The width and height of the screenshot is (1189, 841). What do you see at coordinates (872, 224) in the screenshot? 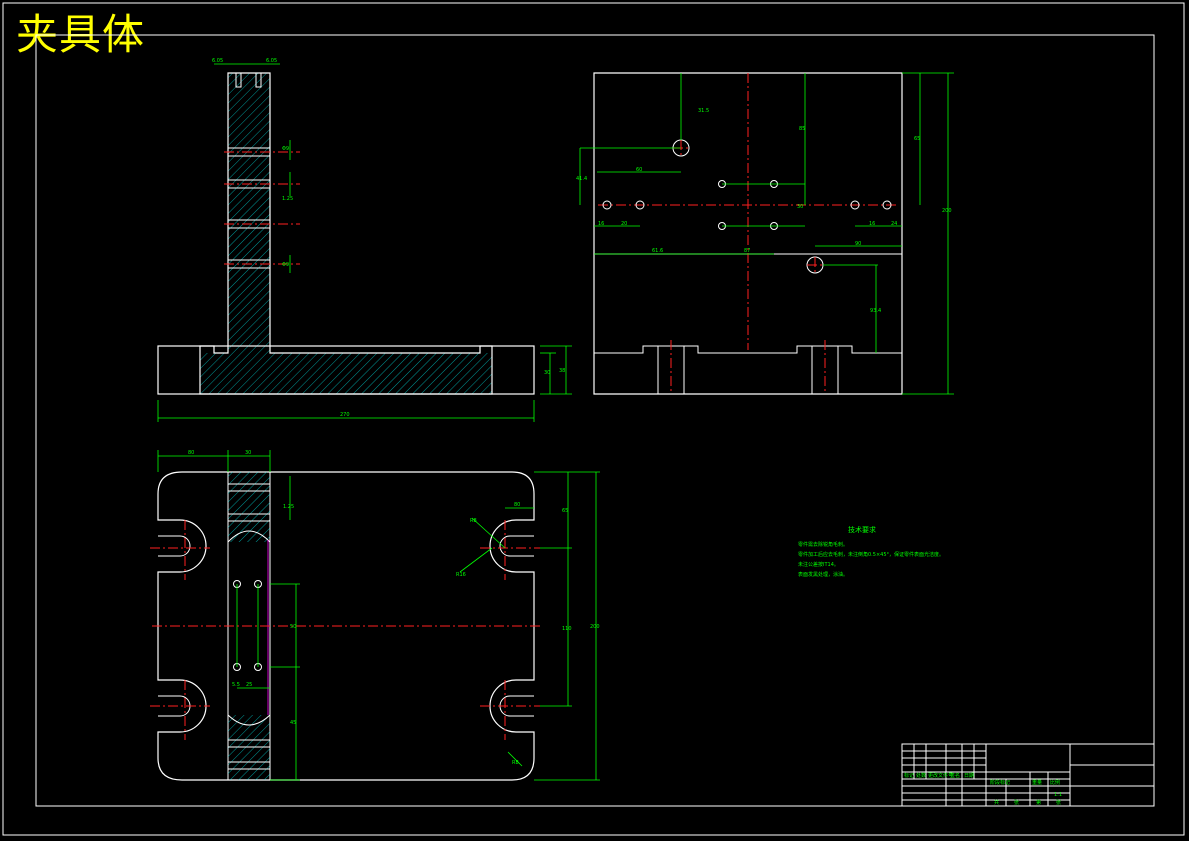
I see `side-dim-right-1: 16` at bounding box center [872, 224].